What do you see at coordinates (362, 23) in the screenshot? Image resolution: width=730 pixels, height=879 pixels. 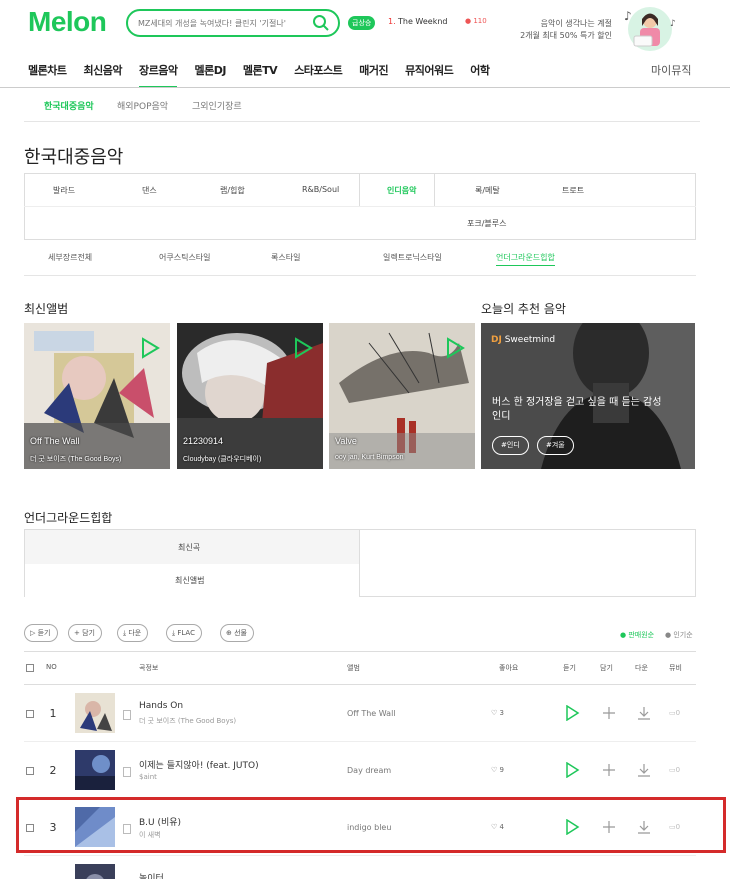 I see `realtime-badge: 급상승` at bounding box center [362, 23].